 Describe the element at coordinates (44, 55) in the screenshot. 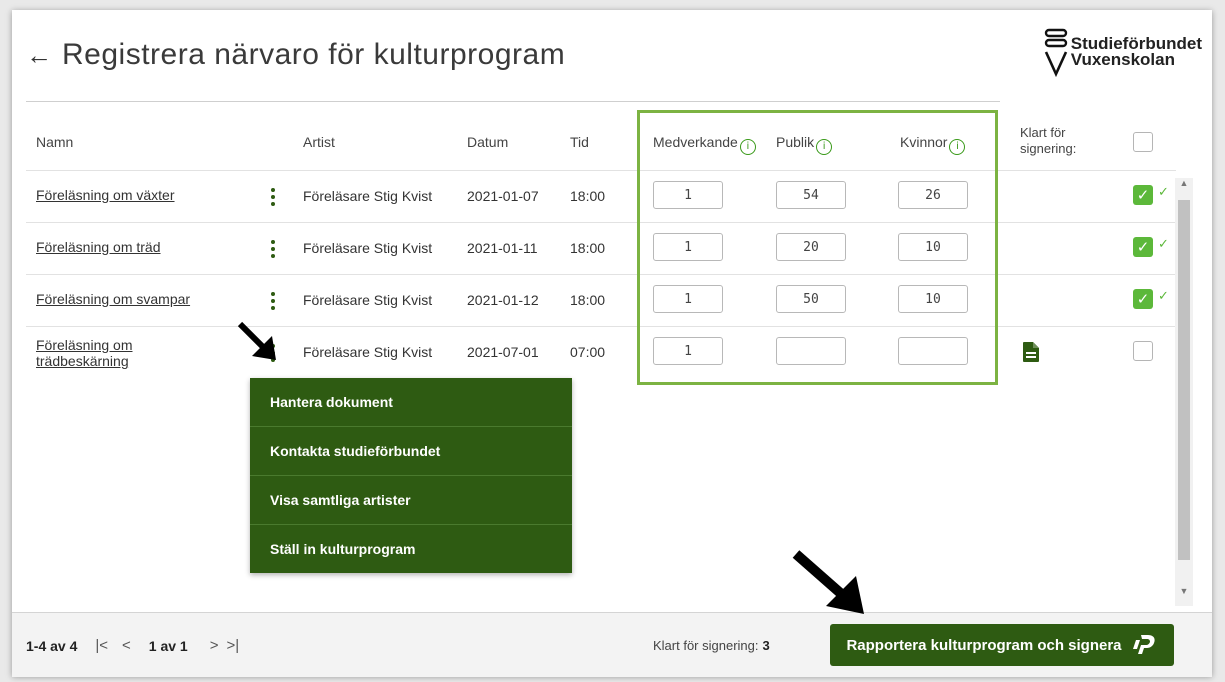

I see `arrow-left-icon: ←` at that location.